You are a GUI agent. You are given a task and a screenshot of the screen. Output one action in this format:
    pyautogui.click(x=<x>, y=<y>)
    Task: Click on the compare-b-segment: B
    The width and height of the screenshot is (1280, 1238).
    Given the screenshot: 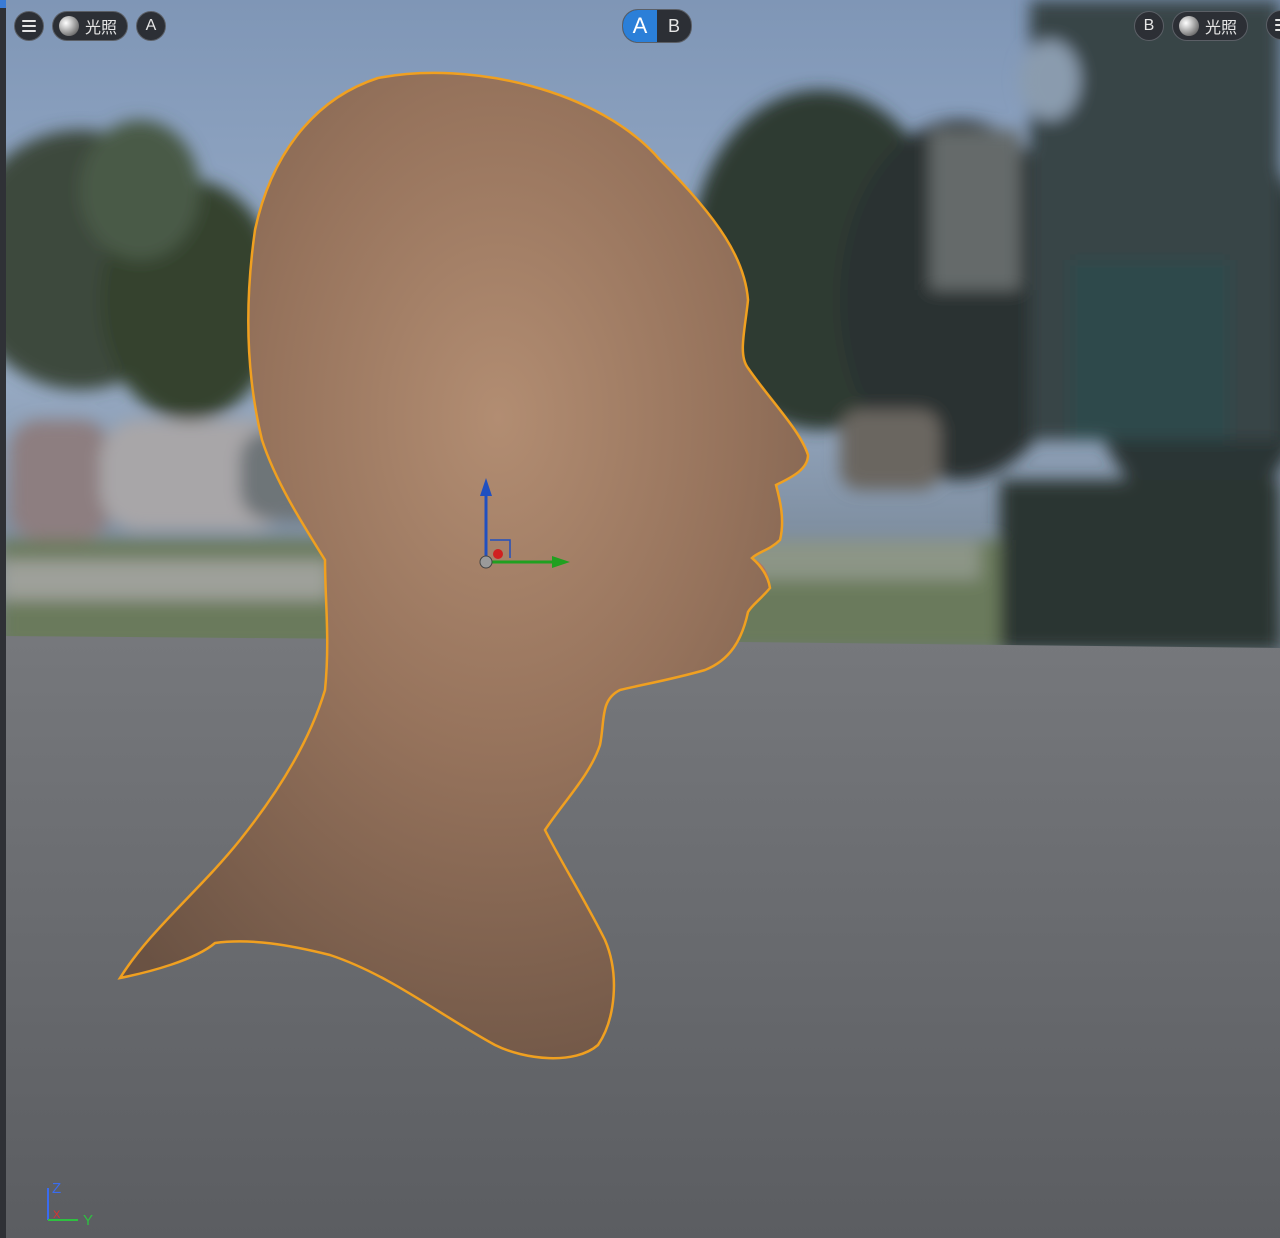 What is the action you would take?
    pyautogui.click(x=674, y=26)
    